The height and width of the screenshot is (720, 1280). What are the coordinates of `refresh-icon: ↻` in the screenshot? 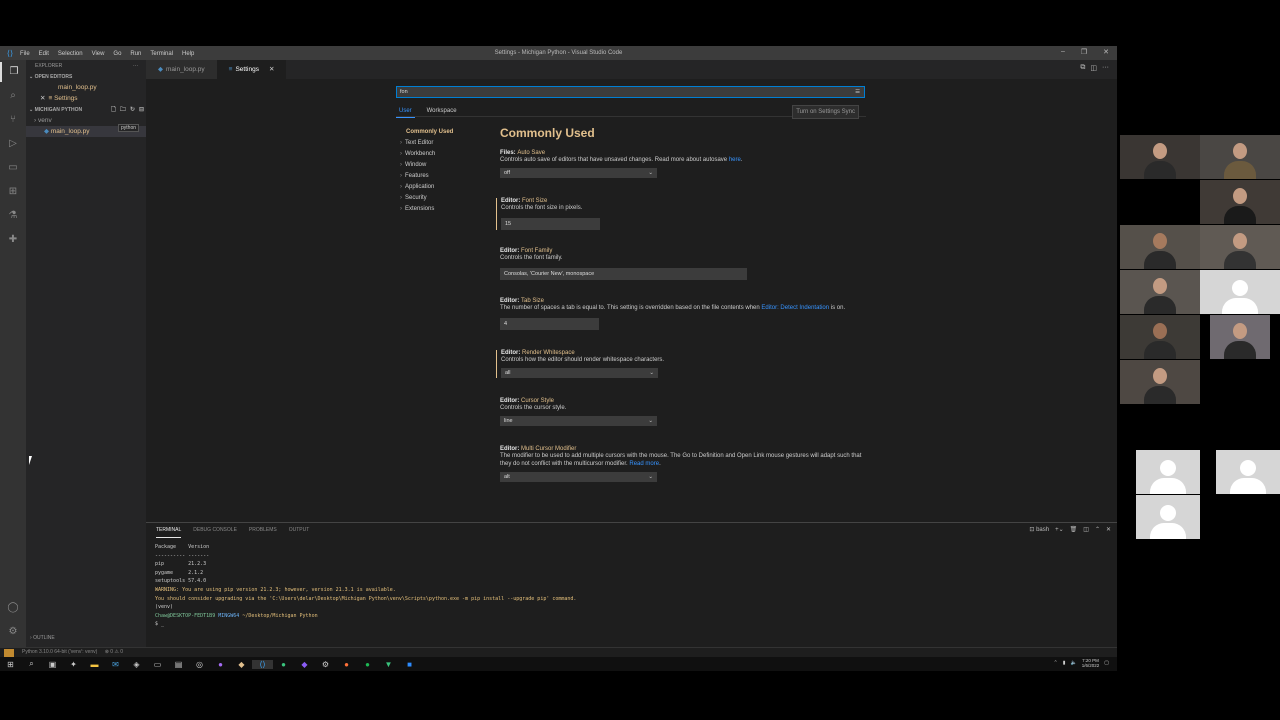 It's located at (132, 110).